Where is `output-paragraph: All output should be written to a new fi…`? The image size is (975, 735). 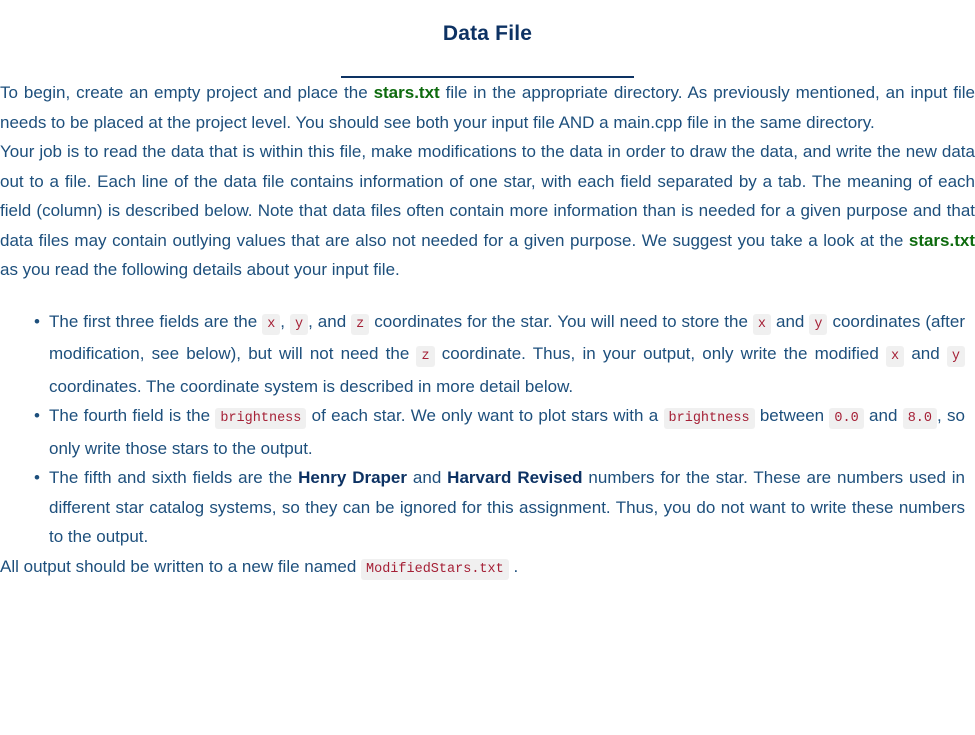
output-paragraph: All output should be written to a new fi… is located at coordinates (487, 568).